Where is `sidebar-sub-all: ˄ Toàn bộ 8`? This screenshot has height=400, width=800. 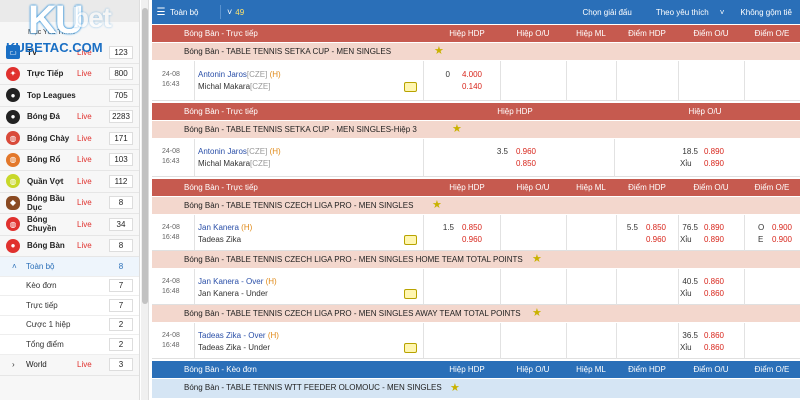
sidebar-sub-all: ˄ Toàn bộ 8 is located at coordinates (69, 267).